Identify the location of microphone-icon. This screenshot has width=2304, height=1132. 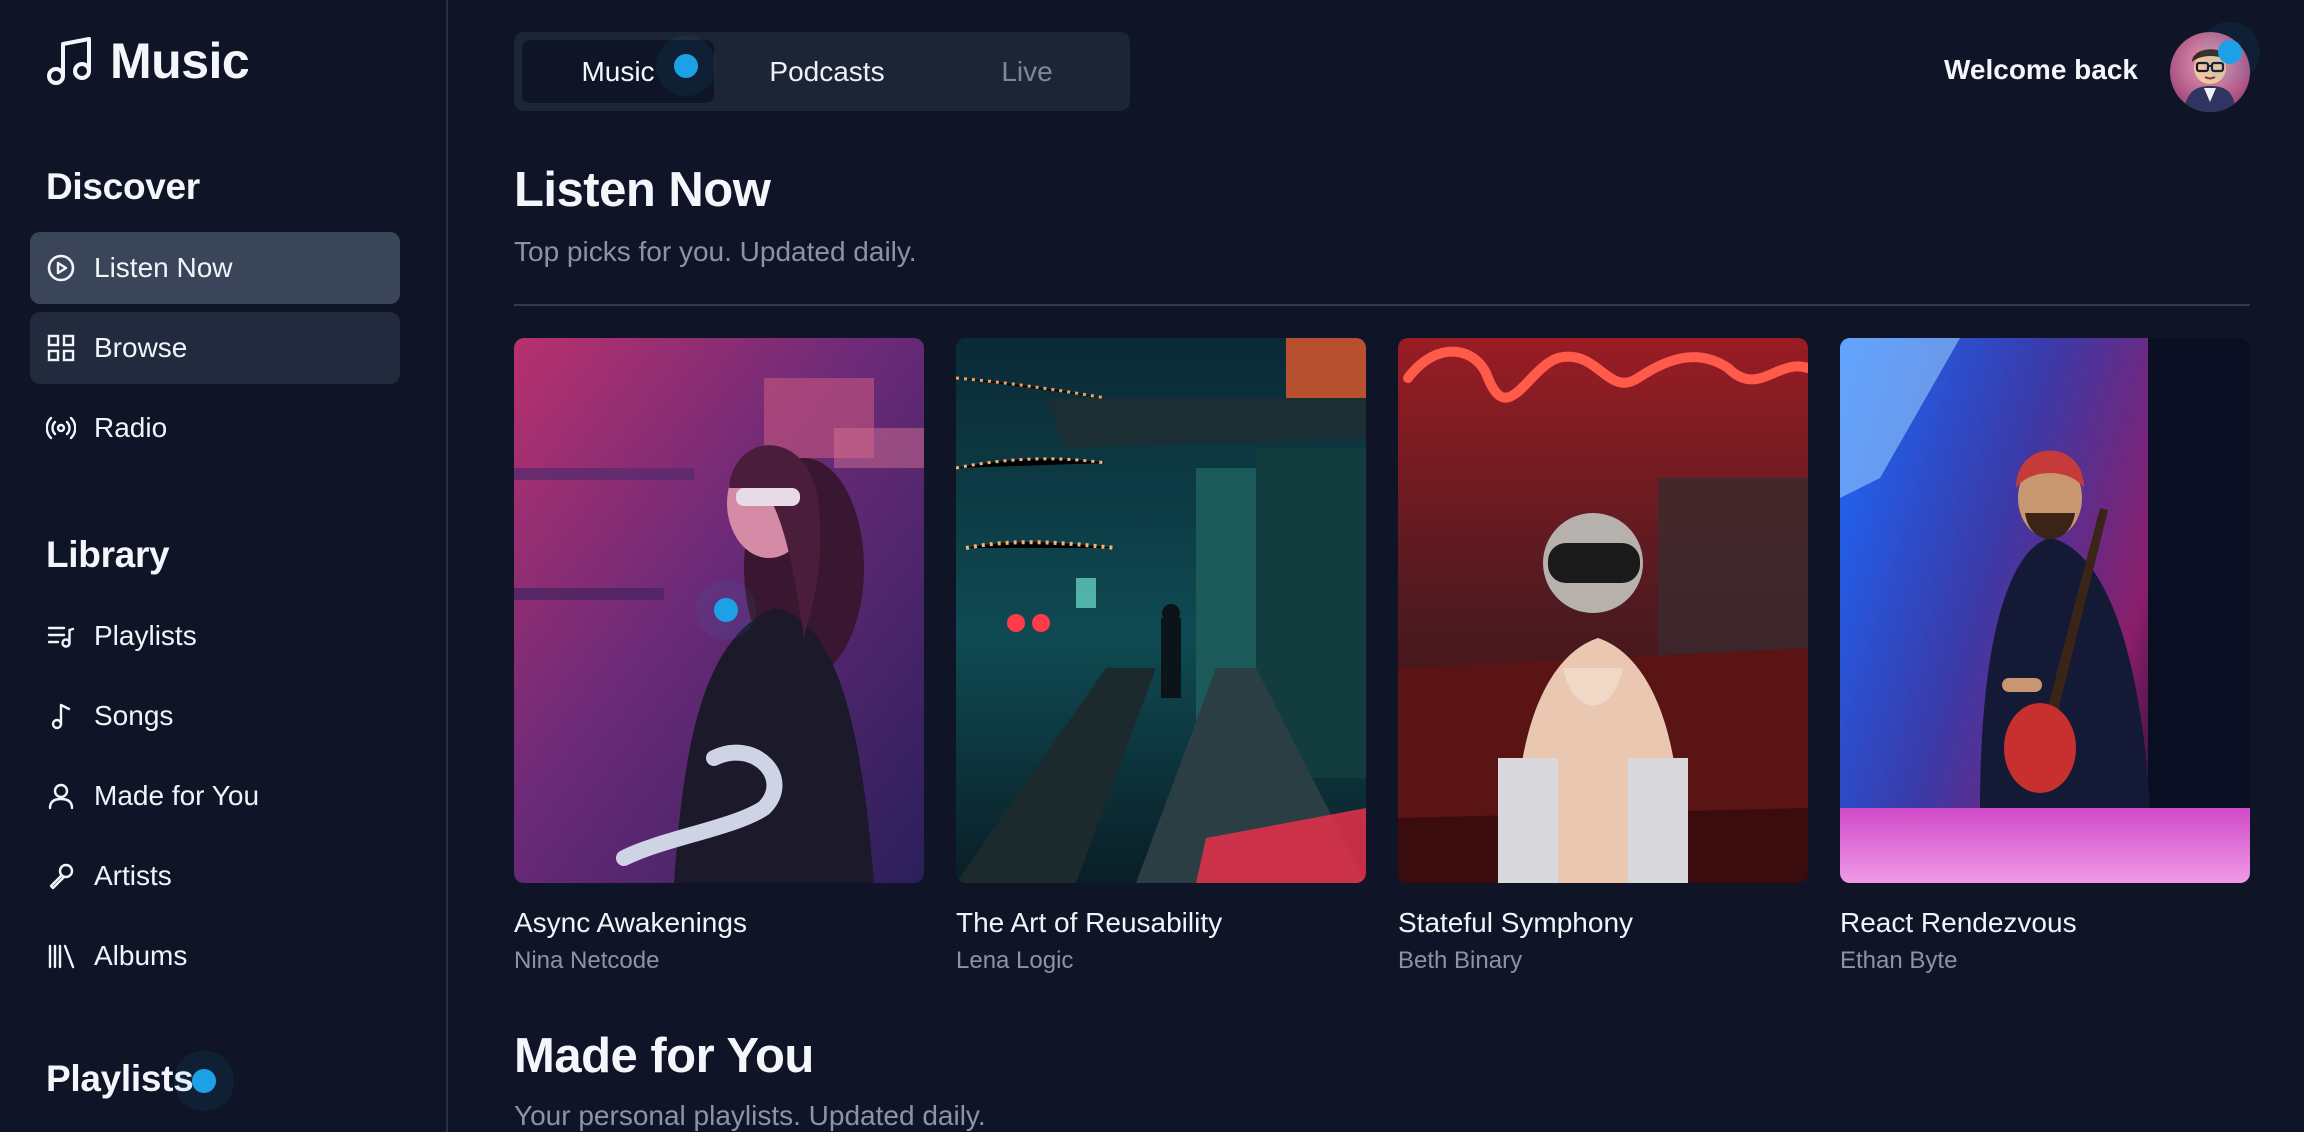
(61, 876).